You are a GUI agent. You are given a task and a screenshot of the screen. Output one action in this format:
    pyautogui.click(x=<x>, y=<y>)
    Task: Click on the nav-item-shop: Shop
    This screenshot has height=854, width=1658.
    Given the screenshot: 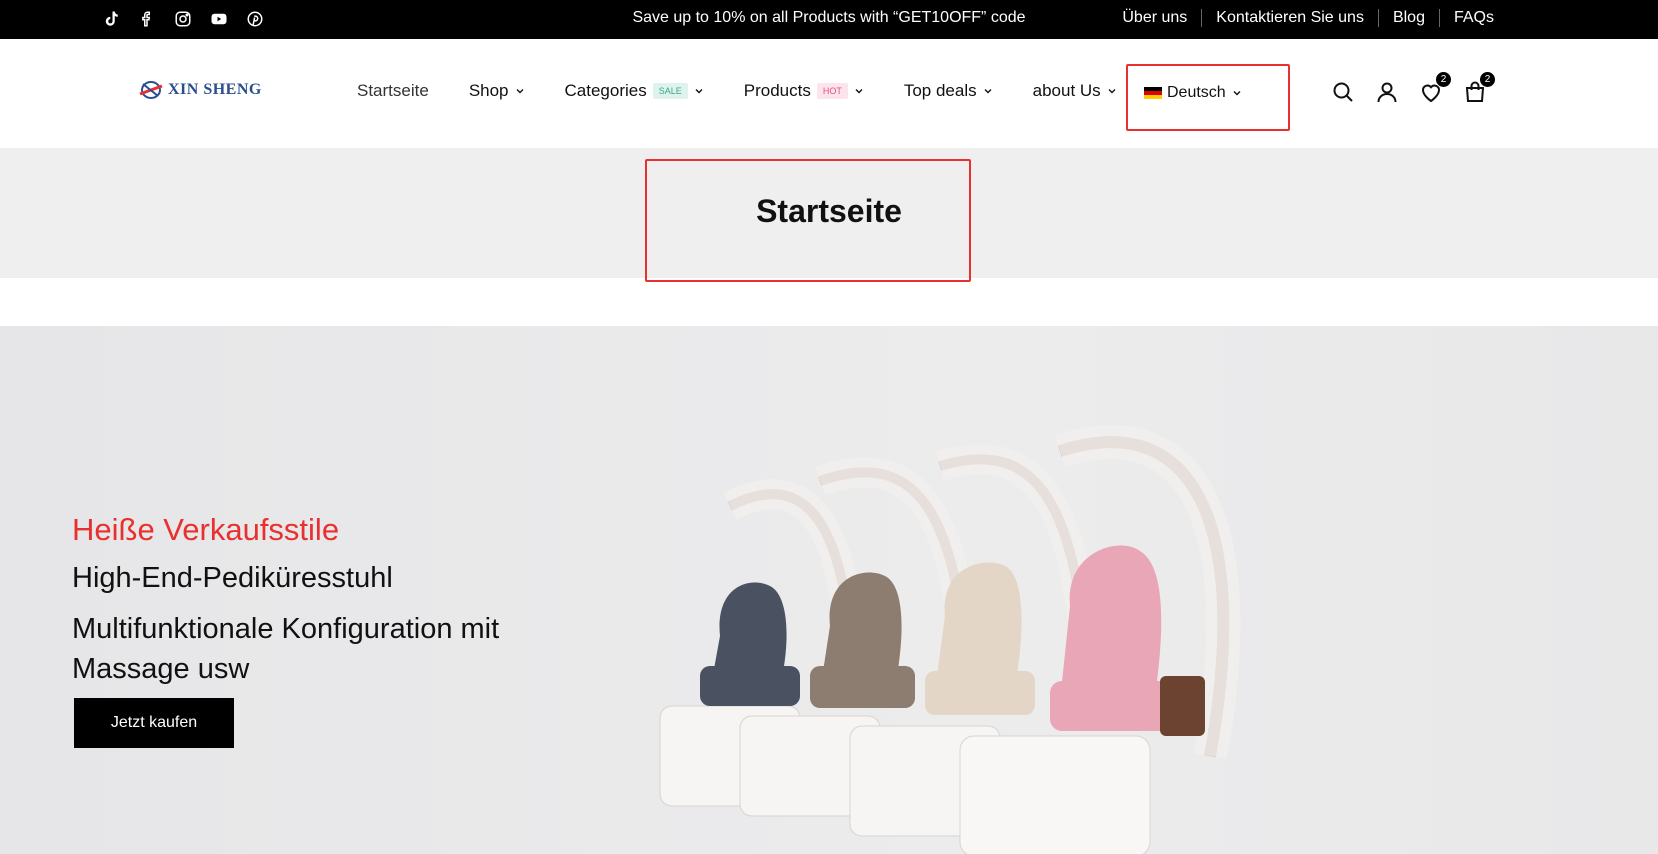 What is the action you would take?
    pyautogui.click(x=497, y=91)
    